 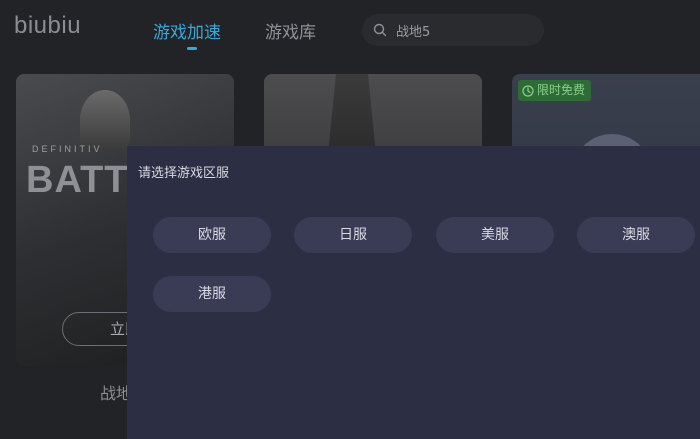 What do you see at coordinates (67, 149) in the screenshot?
I see `cover-art-subtitle: DEFINITIV` at bounding box center [67, 149].